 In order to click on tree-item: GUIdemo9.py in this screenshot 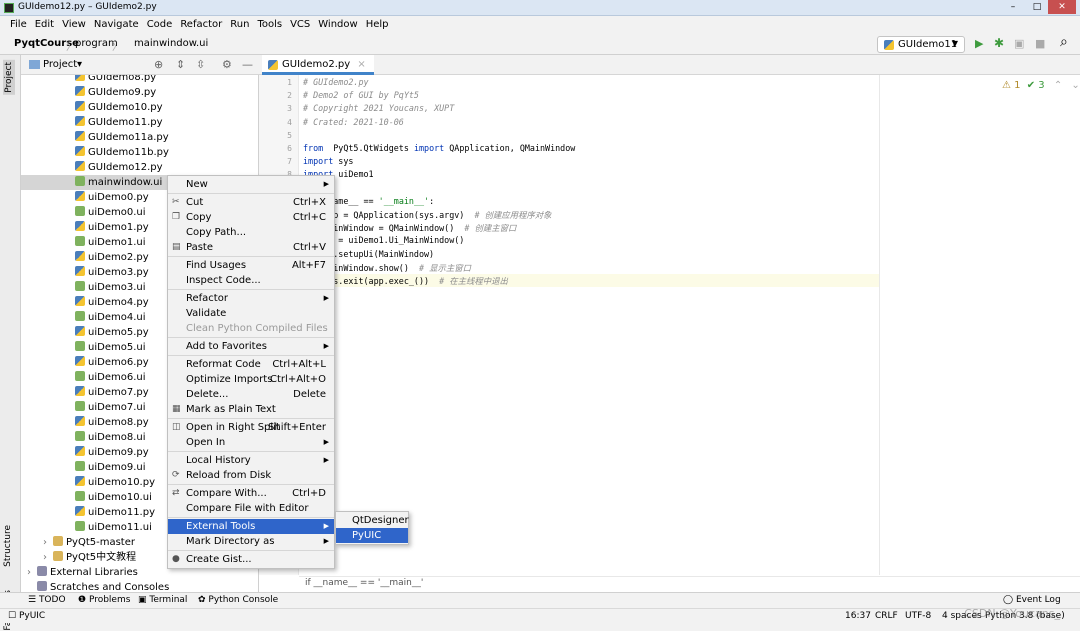, I will do `click(139, 92)`.